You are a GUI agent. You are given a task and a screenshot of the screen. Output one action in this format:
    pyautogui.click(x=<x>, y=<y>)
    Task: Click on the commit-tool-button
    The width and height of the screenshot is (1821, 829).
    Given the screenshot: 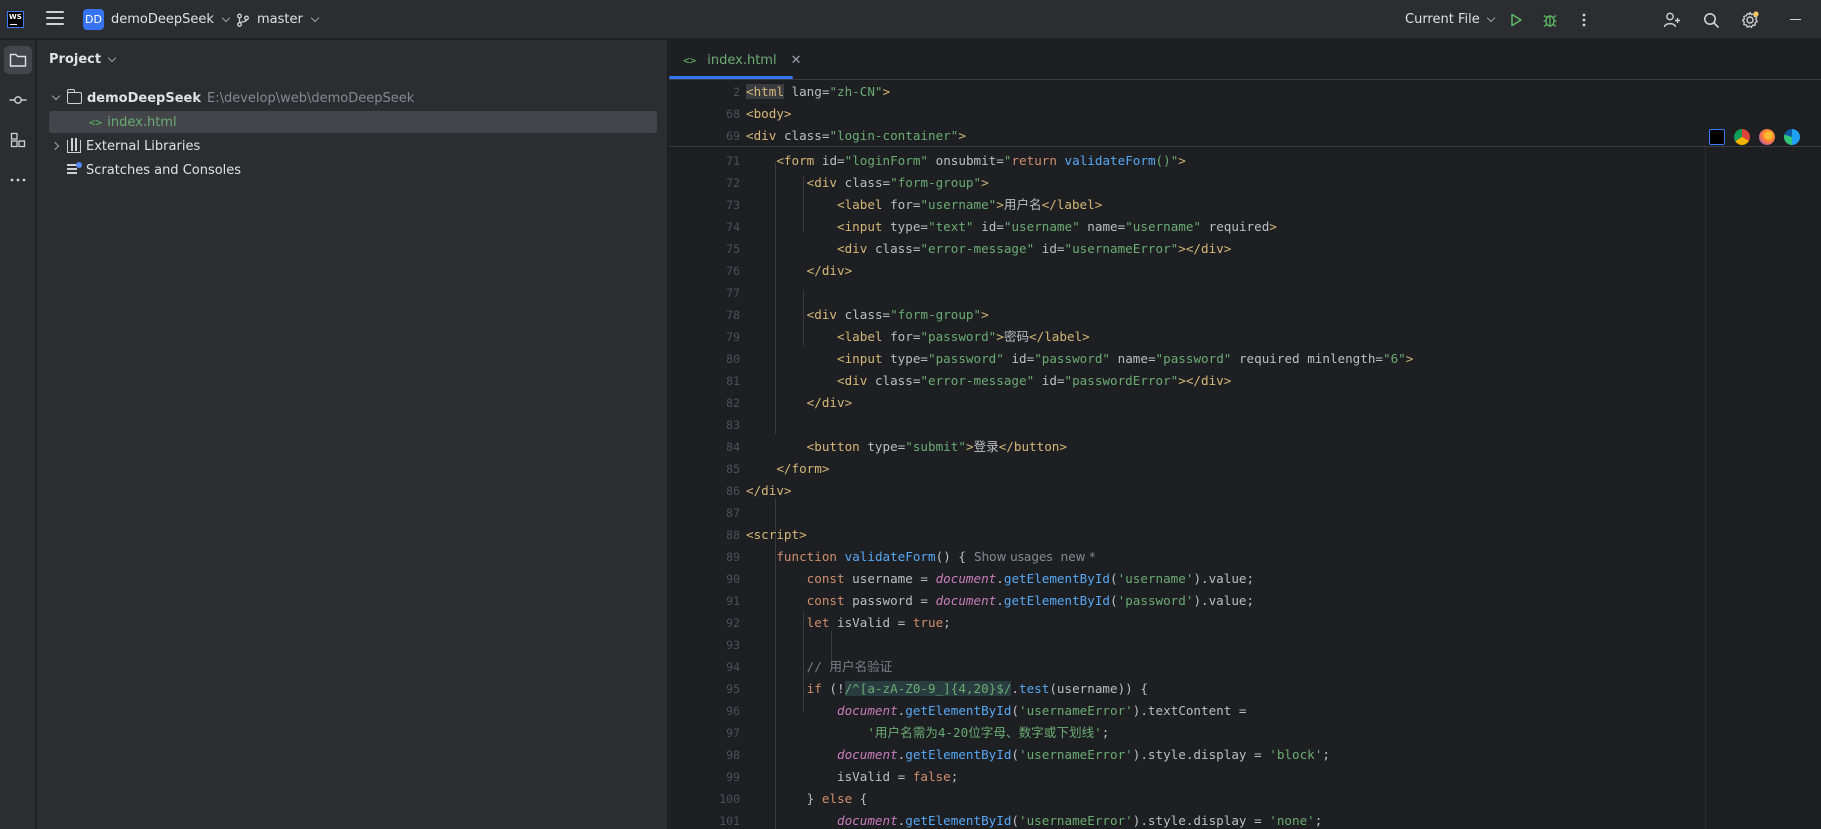 What is the action you would take?
    pyautogui.click(x=18, y=100)
    